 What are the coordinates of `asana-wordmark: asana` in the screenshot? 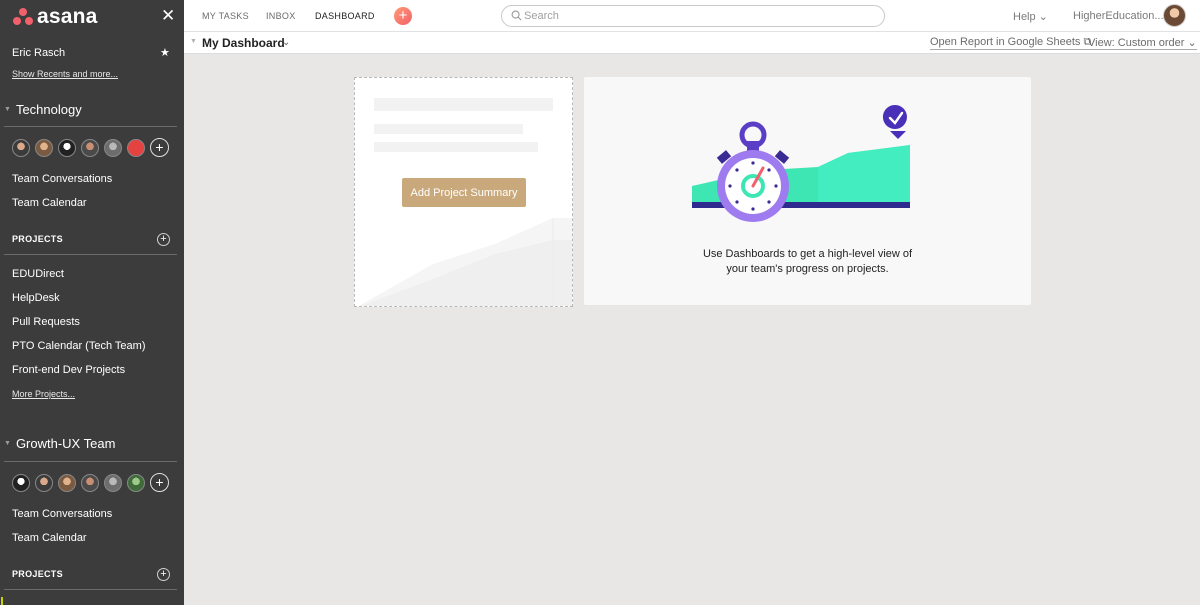 It's located at (67, 16).